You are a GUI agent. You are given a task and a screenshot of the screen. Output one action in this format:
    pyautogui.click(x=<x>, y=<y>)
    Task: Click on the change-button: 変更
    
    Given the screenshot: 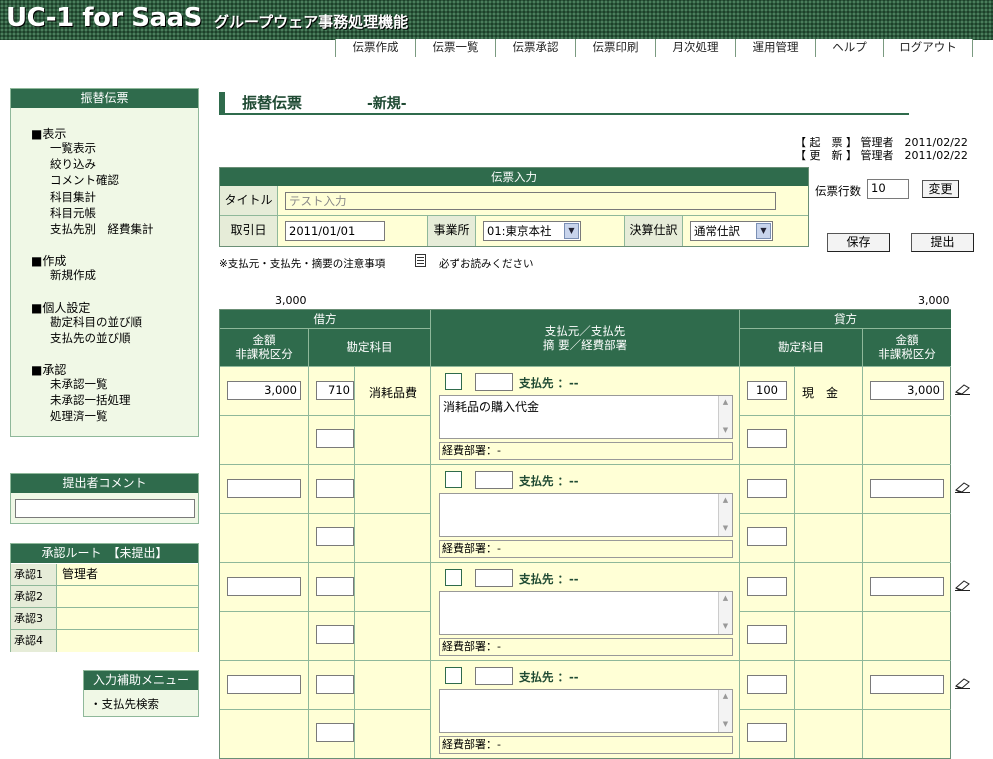 What is the action you would take?
    pyautogui.click(x=940, y=189)
    